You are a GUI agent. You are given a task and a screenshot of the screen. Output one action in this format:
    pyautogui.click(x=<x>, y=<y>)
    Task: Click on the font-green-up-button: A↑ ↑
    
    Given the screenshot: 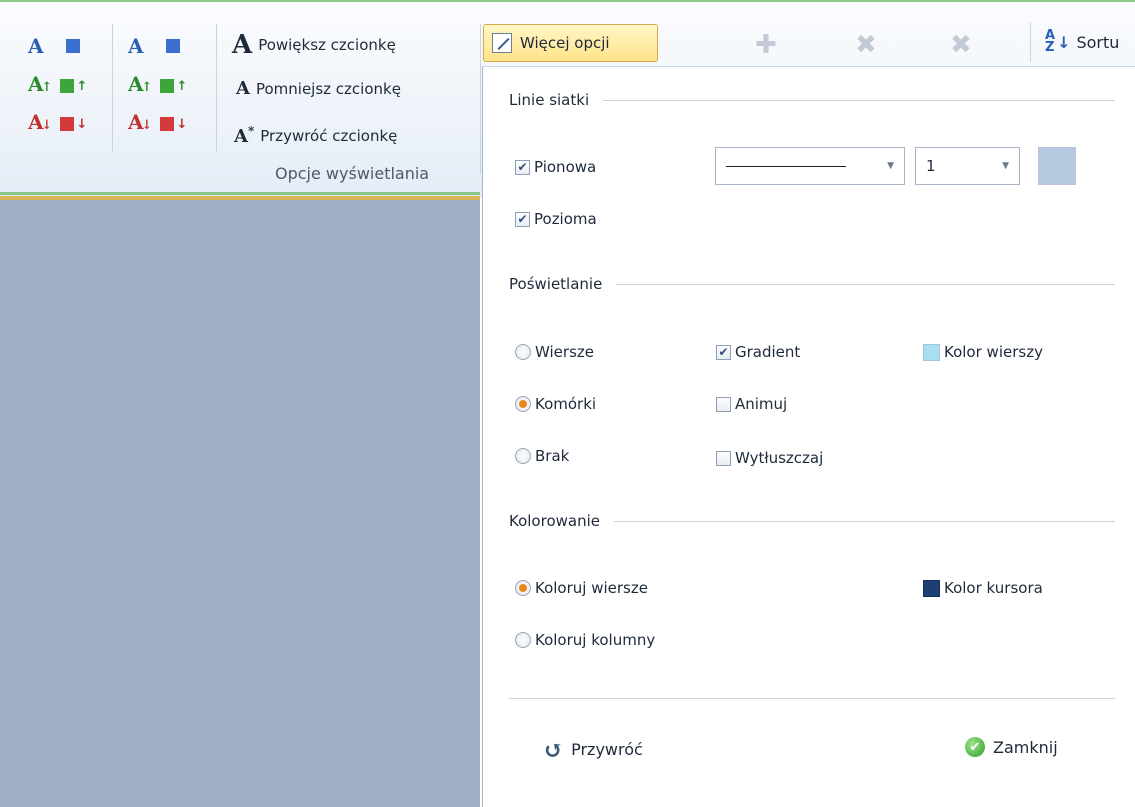 What is the action you would take?
    pyautogui.click(x=57, y=86)
    